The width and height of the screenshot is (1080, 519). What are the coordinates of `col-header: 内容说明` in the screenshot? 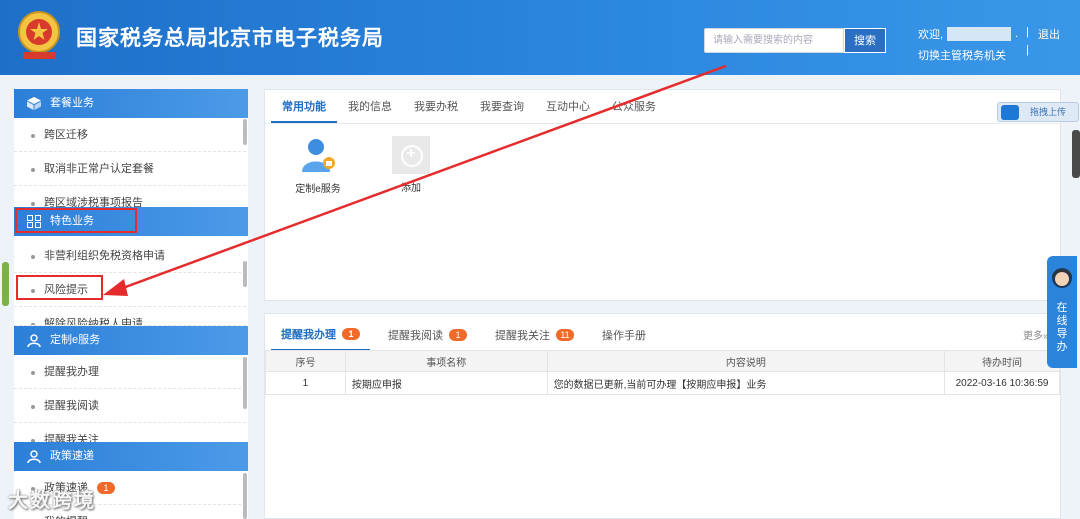 It's located at (746, 361).